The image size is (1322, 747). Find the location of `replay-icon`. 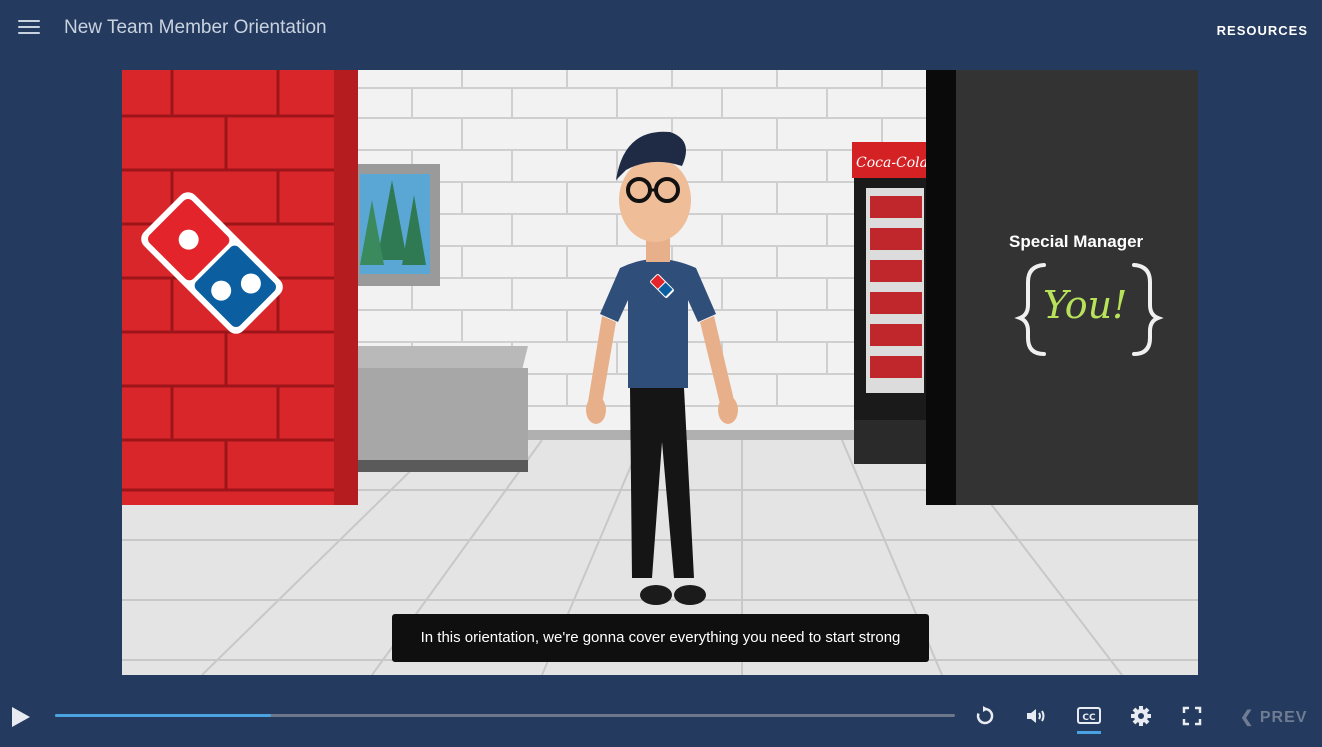

replay-icon is located at coordinates (985, 716).